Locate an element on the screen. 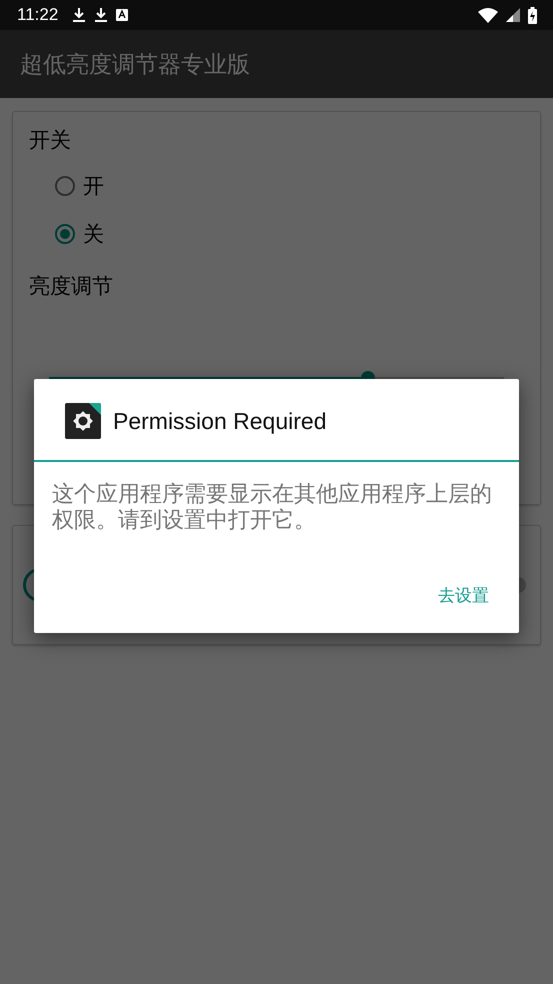 The width and height of the screenshot is (553, 984). app-icon is located at coordinates (83, 421).